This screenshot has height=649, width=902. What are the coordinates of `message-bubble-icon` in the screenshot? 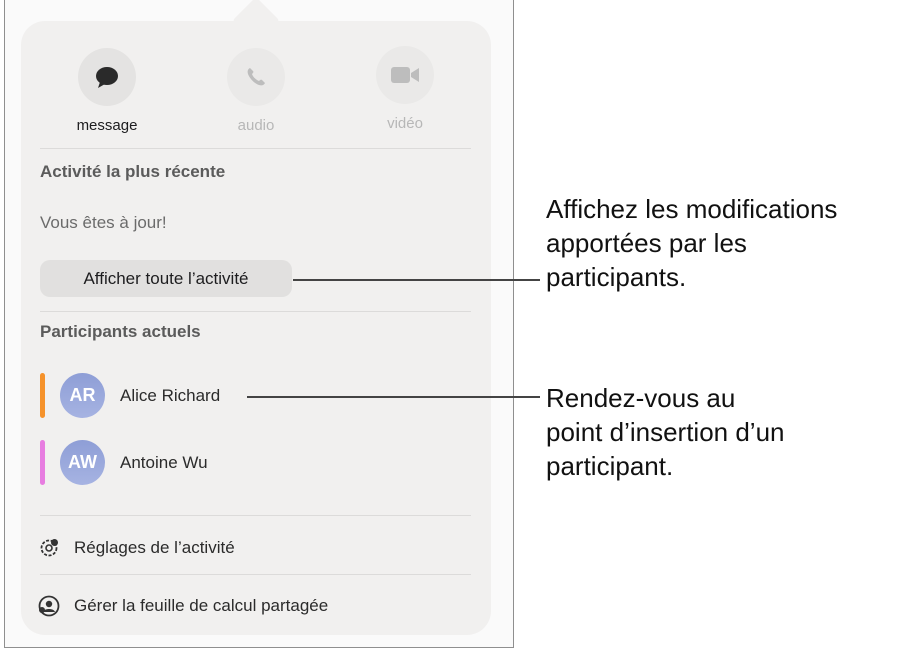 It's located at (107, 77).